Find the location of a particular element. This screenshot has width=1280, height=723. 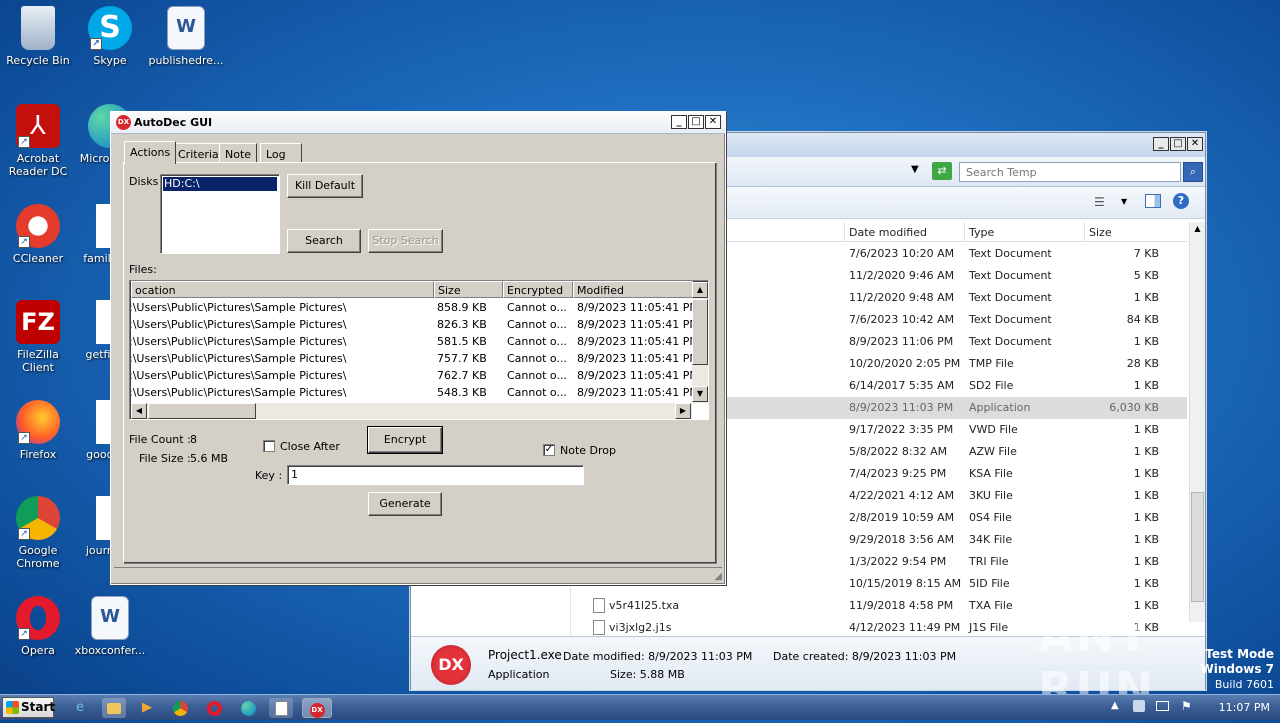

scroll-down-arrow: ▼ is located at coordinates (700, 394).